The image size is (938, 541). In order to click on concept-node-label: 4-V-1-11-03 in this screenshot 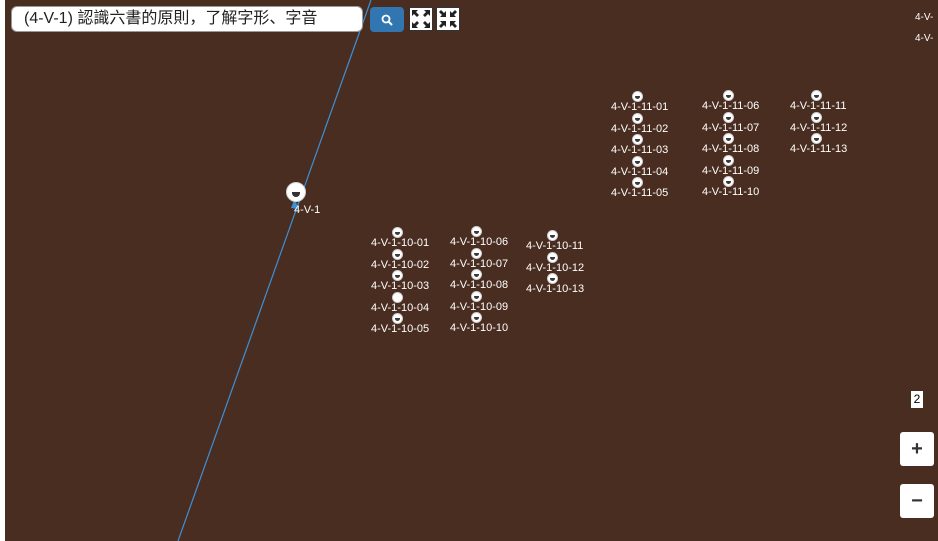, I will do `click(640, 150)`.